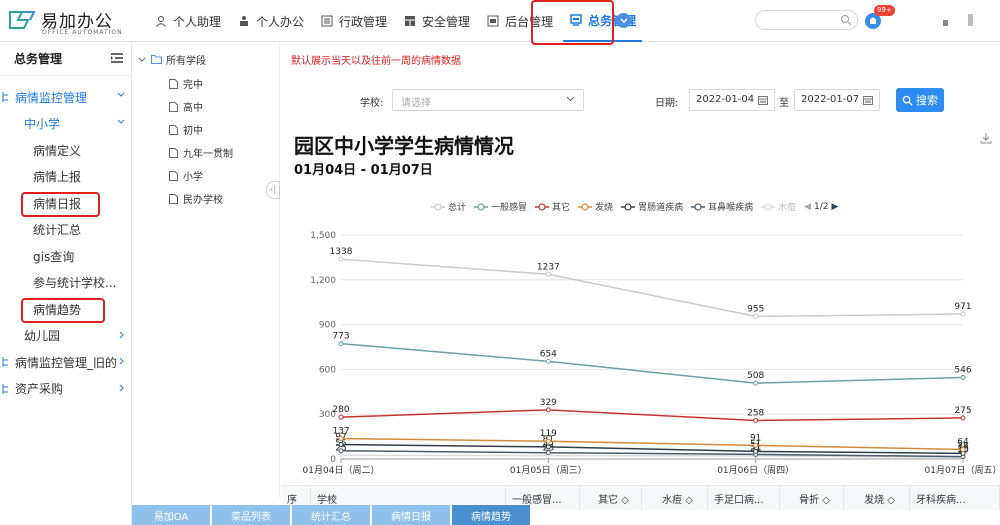 This screenshot has width=1000, height=525. I want to click on legend-prev-icon: ◀, so click(807, 207).